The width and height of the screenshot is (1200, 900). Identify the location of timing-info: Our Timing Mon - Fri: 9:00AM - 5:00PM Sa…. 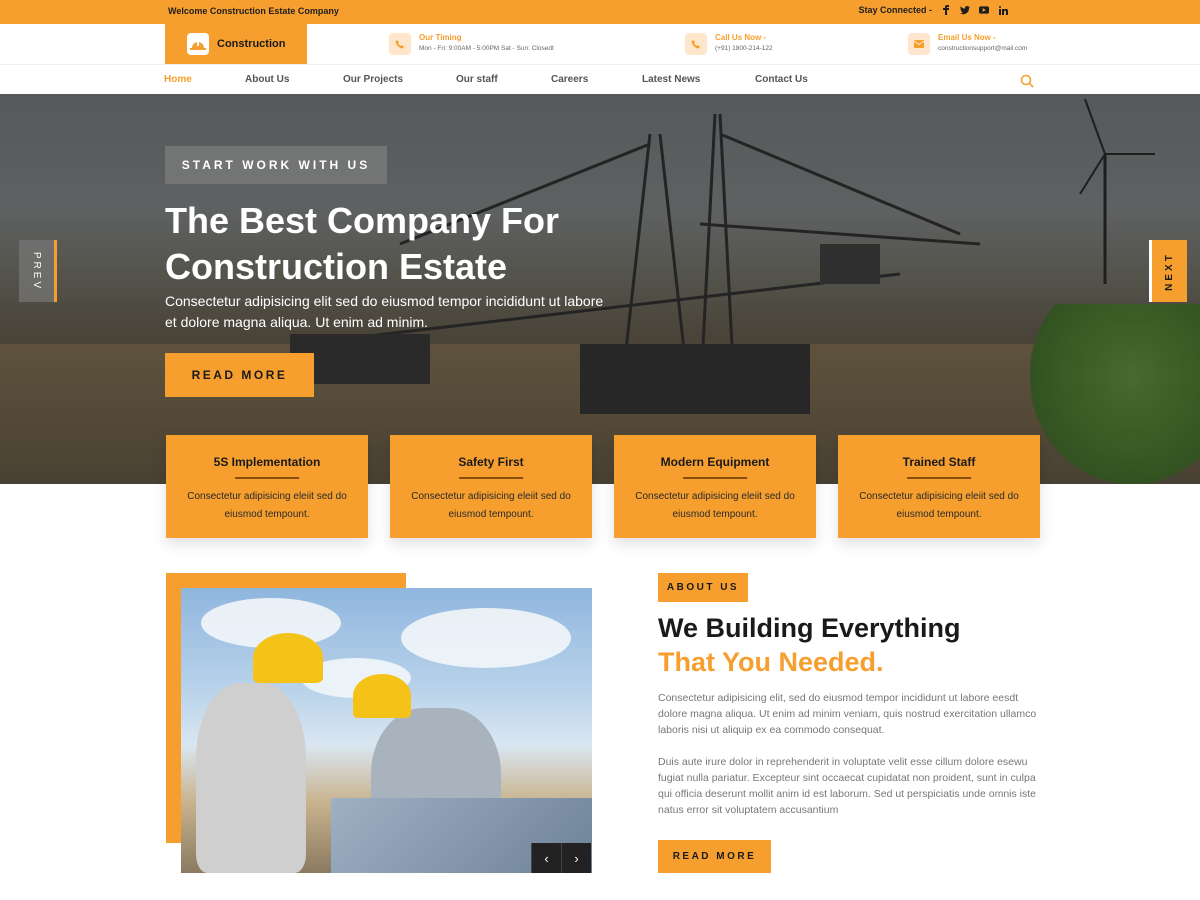
(471, 44).